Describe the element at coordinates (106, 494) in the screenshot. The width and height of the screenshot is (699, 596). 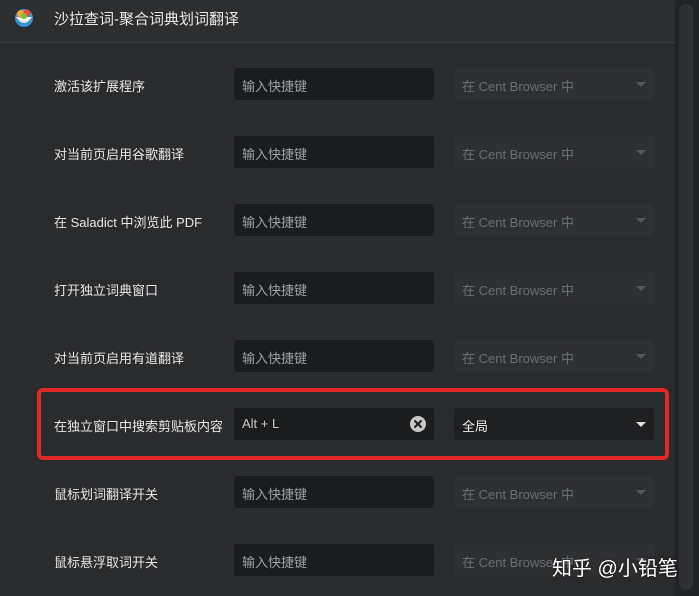
I see `shortcut-label: 鼠标划词翻译开关` at that location.